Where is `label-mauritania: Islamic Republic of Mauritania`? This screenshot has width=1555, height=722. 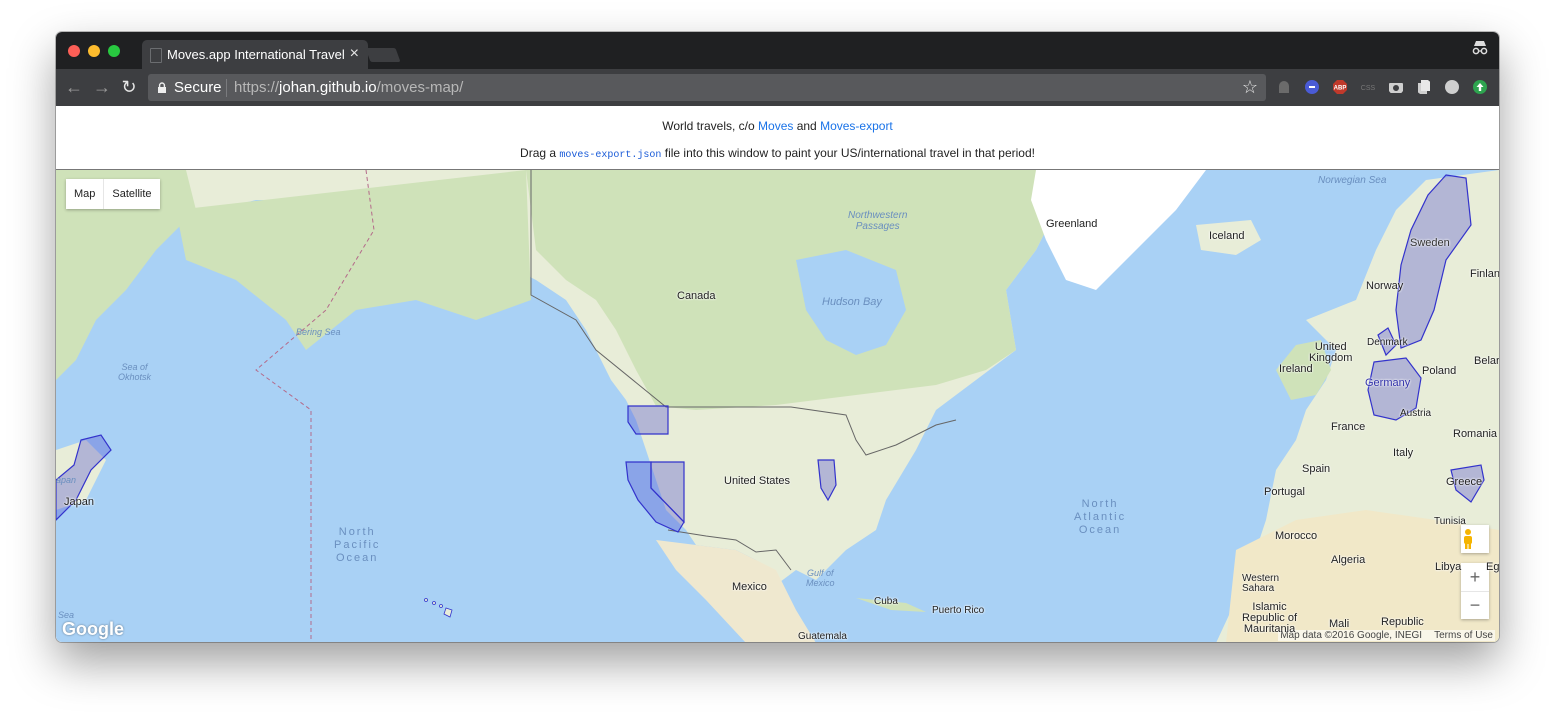 label-mauritania: Islamic Republic of Mauritania is located at coordinates (1270, 618).